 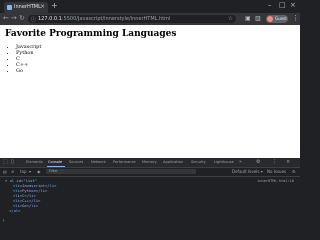 What do you see at coordinates (248, 18) in the screenshot?
I see `extensions-icon: ▣` at bounding box center [248, 18].